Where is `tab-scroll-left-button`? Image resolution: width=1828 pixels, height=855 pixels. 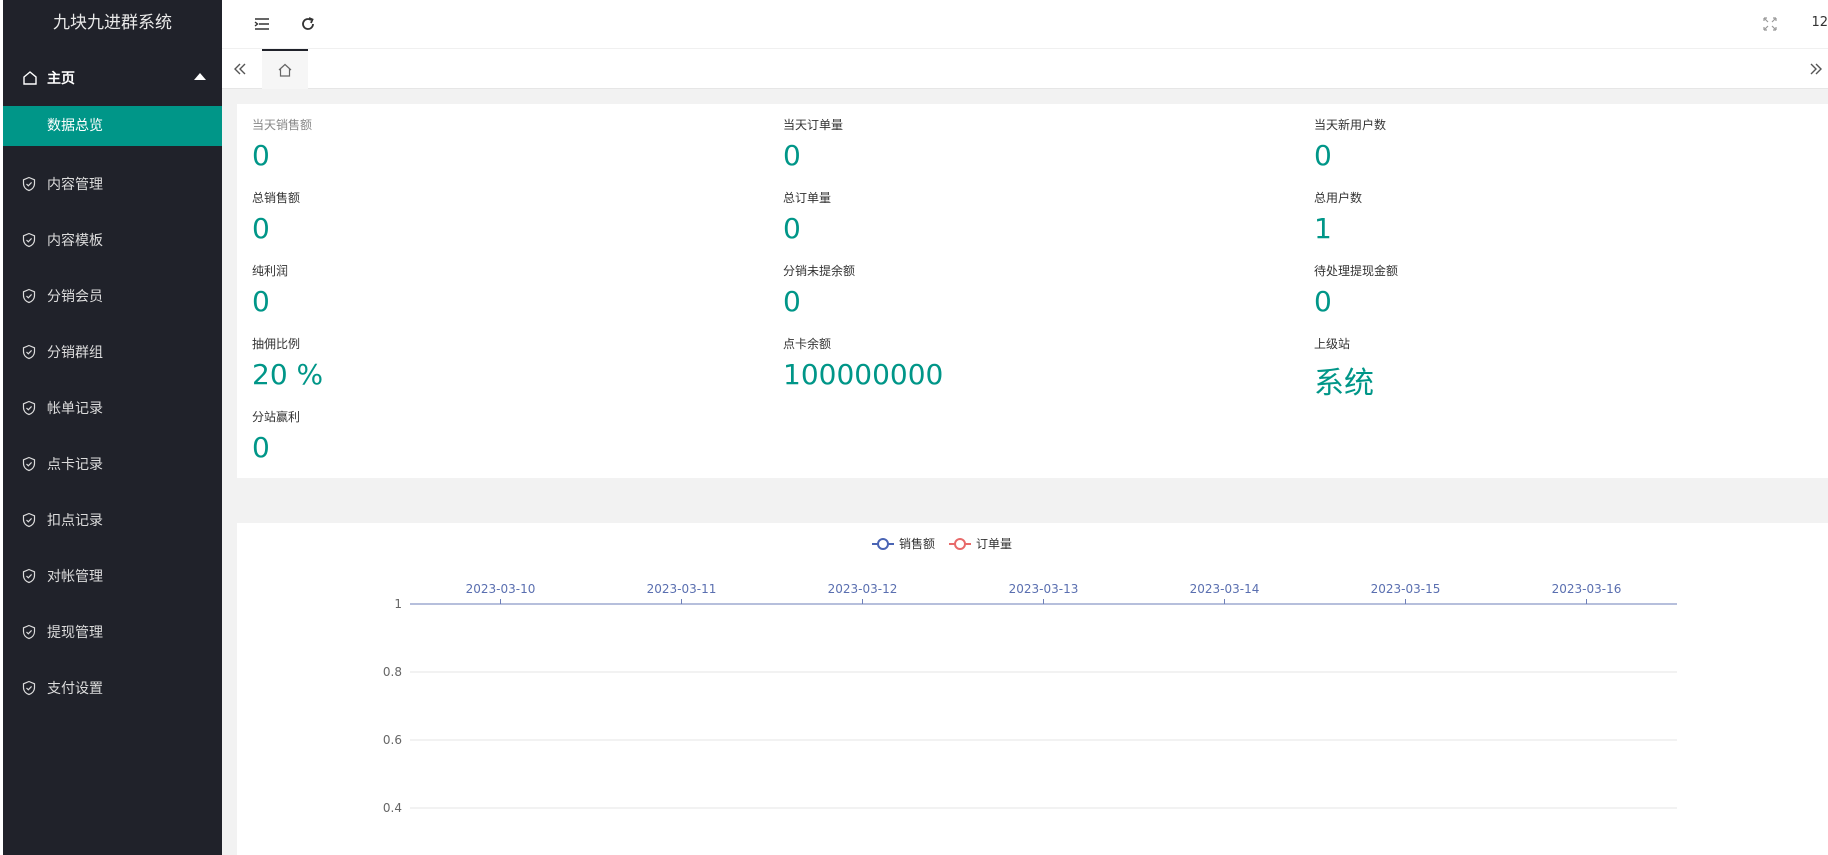
tab-scroll-left-button is located at coordinates (240, 69).